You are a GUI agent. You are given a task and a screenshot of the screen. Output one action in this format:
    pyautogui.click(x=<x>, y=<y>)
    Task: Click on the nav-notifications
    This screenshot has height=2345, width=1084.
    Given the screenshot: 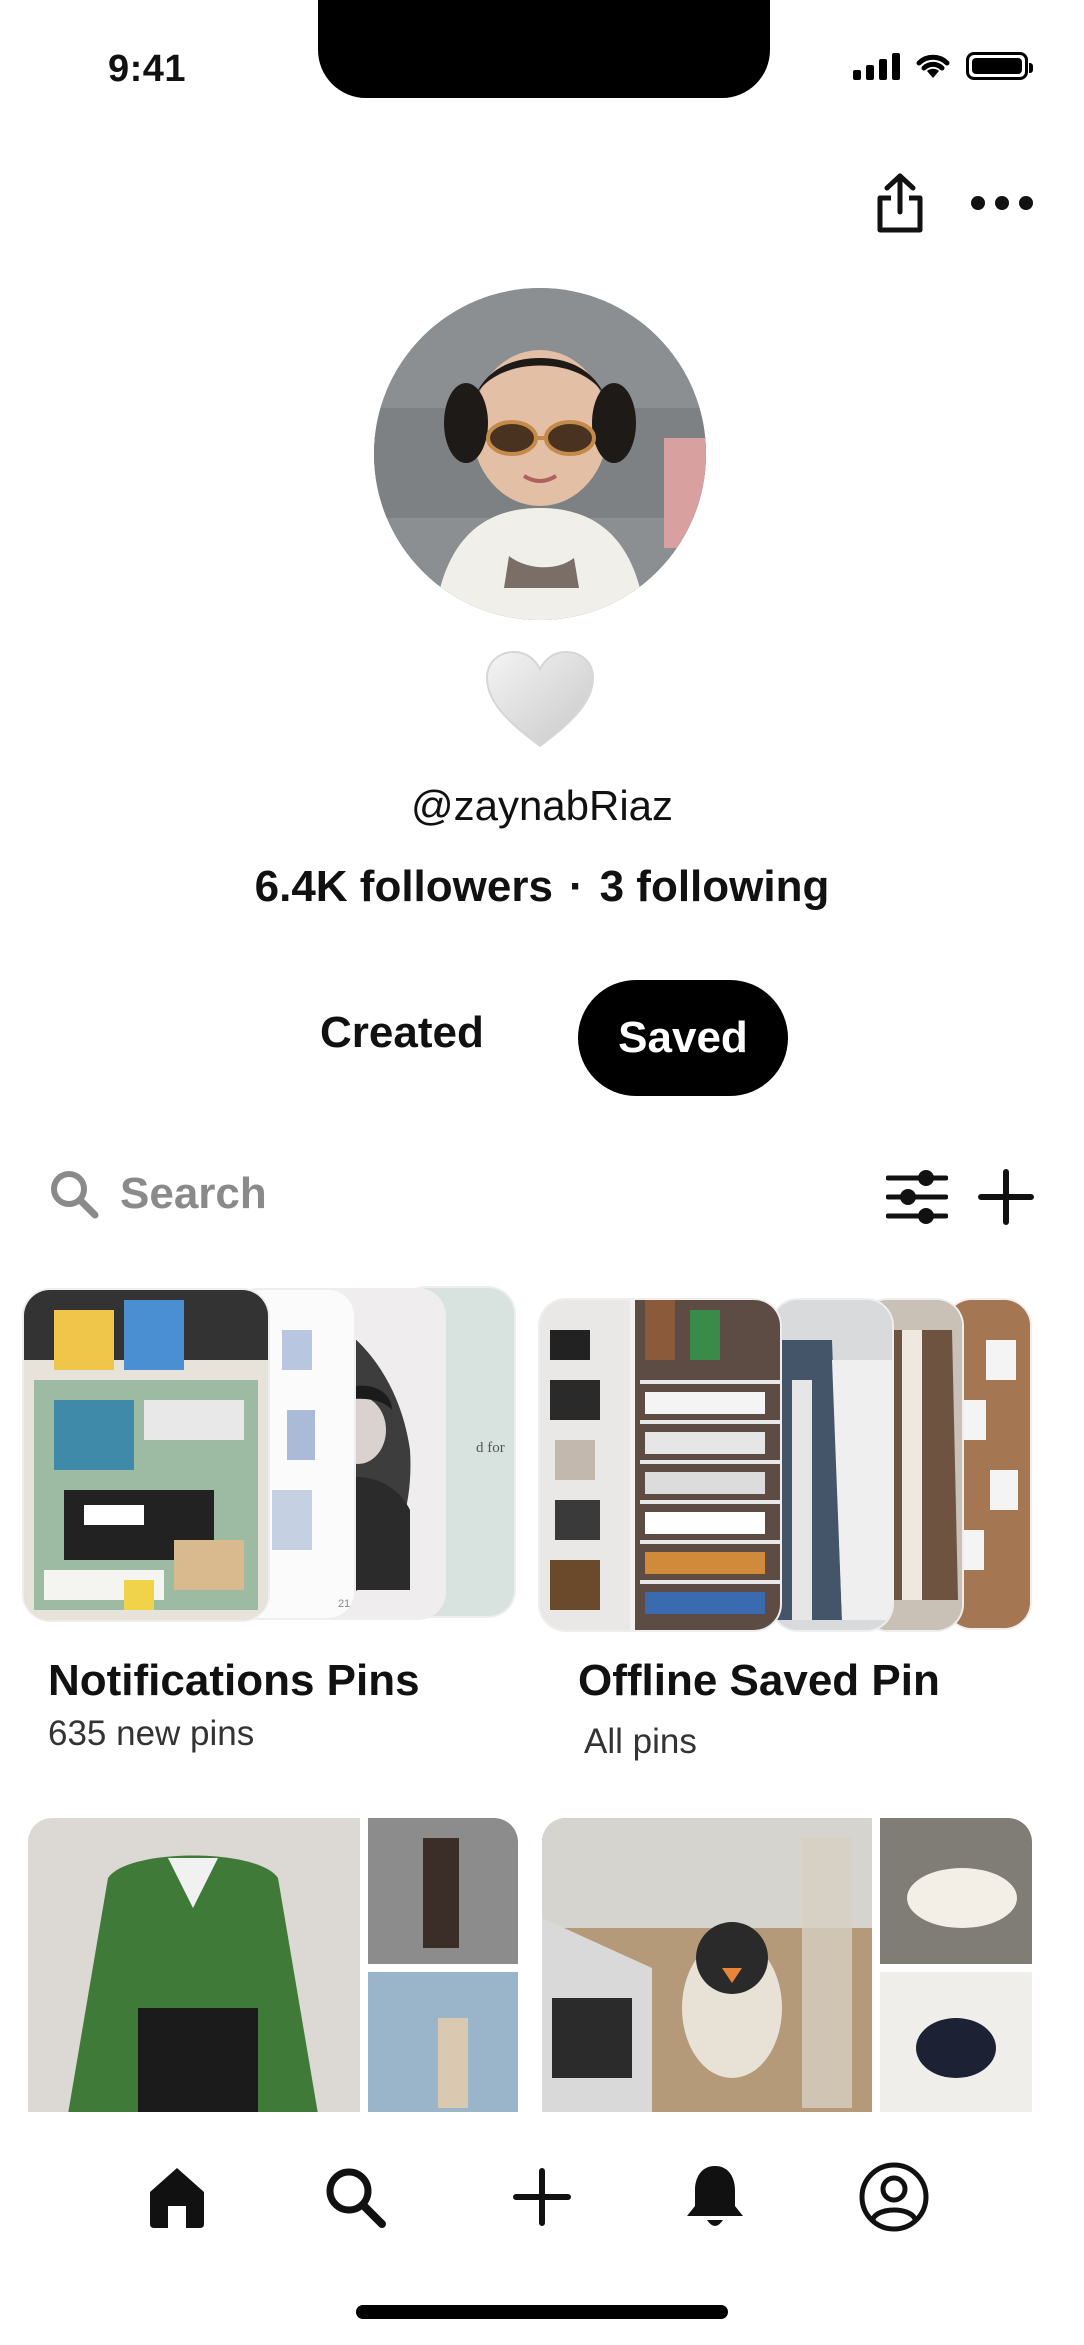 What is the action you would take?
    pyautogui.click(x=715, y=2197)
    